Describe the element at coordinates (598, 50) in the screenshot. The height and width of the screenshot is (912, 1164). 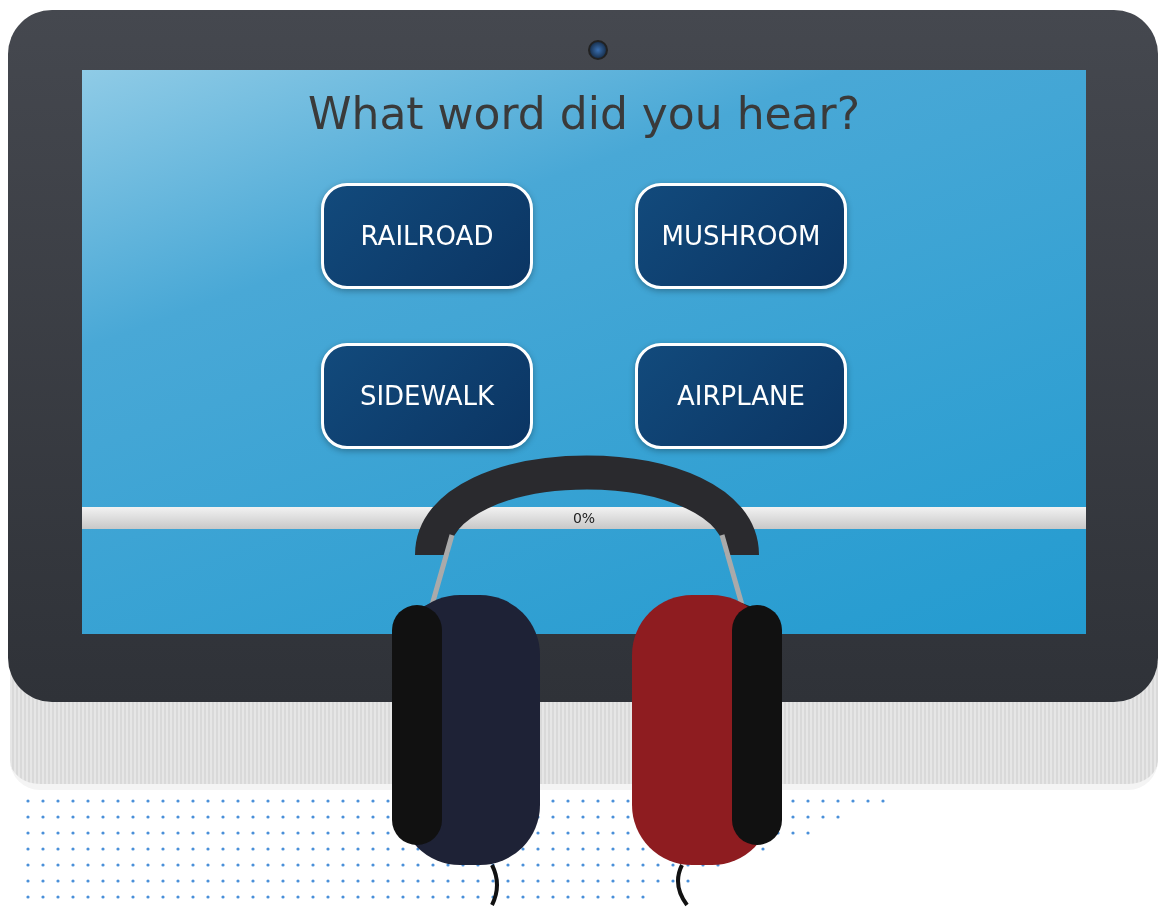
I see `camera-icon` at that location.